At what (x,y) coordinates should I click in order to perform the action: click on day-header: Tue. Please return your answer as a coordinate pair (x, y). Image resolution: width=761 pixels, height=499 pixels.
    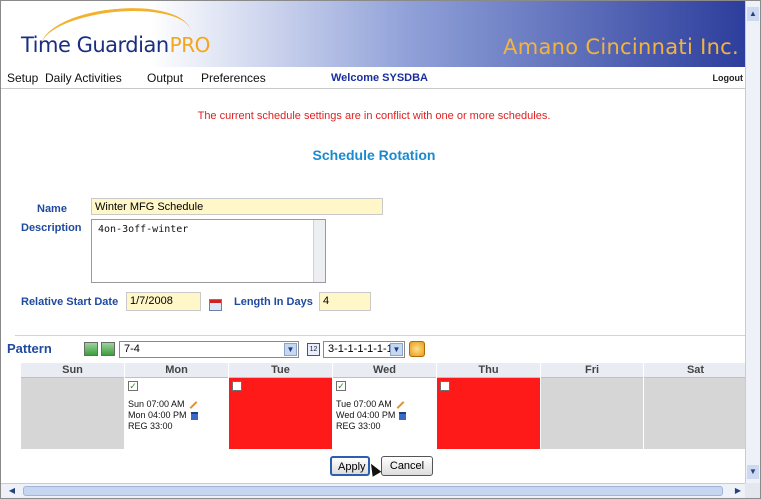
    Looking at the image, I should click on (280, 370).